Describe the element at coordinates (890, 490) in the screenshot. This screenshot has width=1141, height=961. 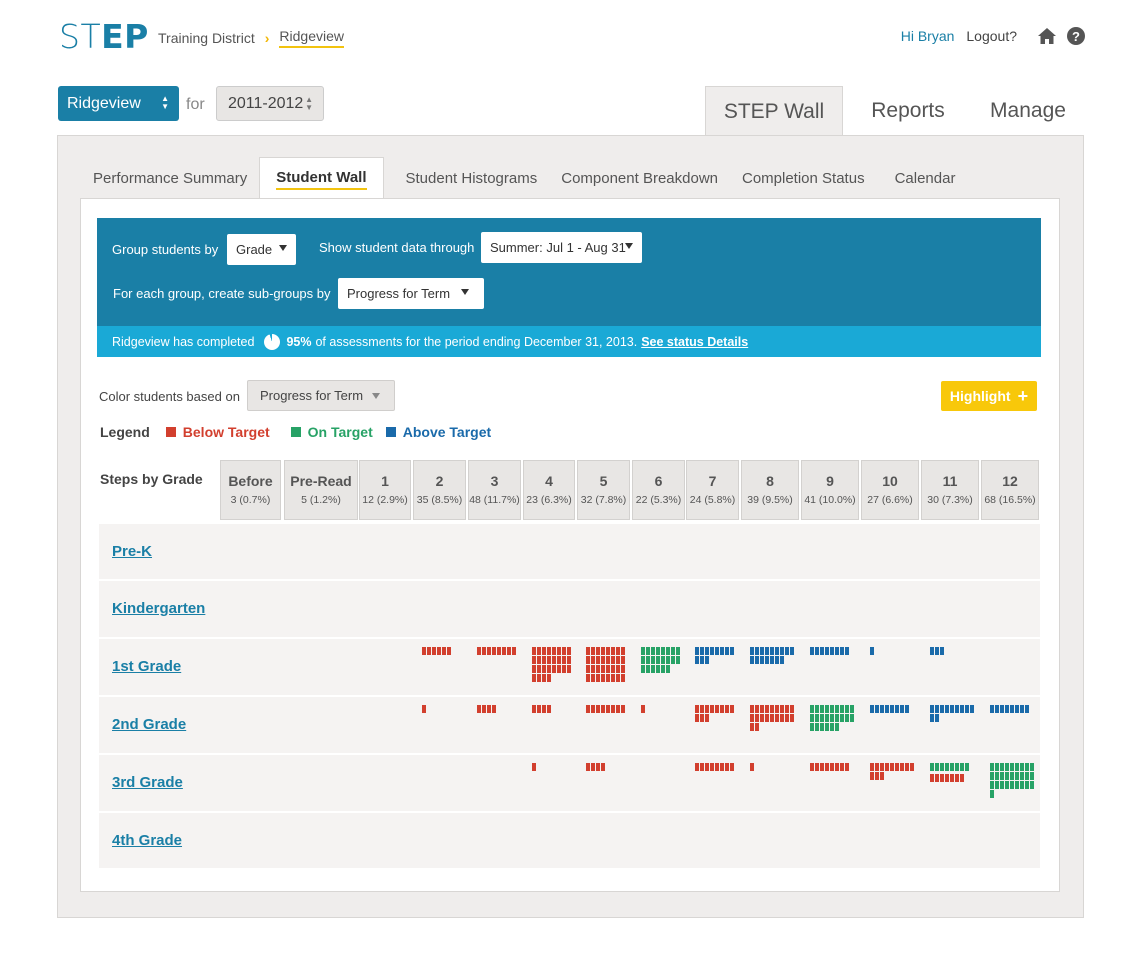
I see `step-column-header: 10 27 (6.6%)` at that location.